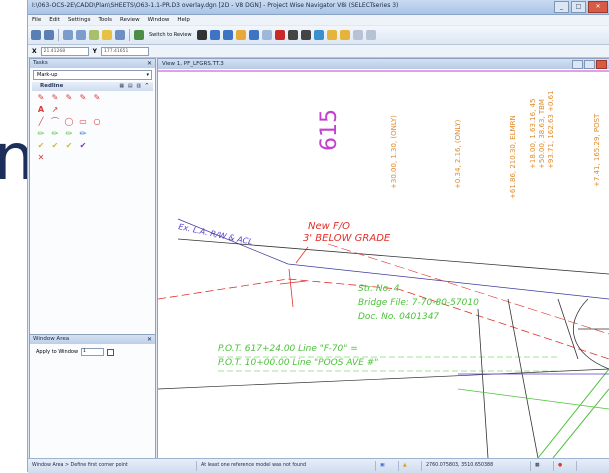  I want to click on settings-icon, so click(357, 35).